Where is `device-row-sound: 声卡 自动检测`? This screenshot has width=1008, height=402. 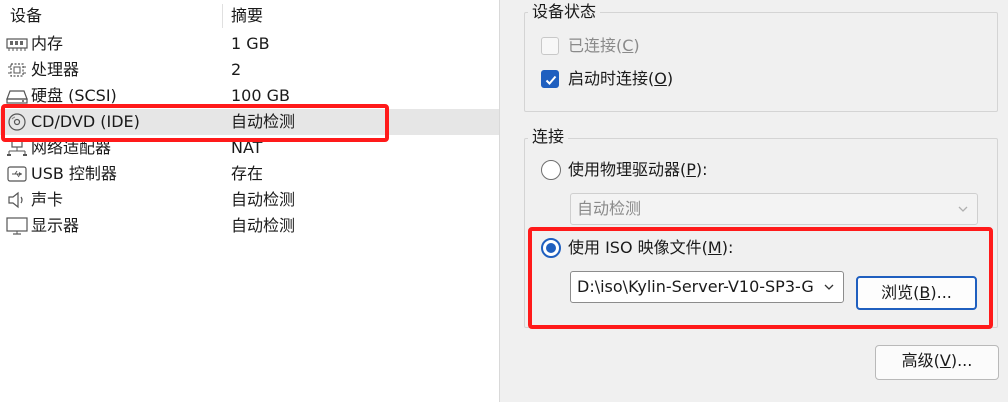 device-row-sound: 声卡 自动检测 is located at coordinates (249, 200).